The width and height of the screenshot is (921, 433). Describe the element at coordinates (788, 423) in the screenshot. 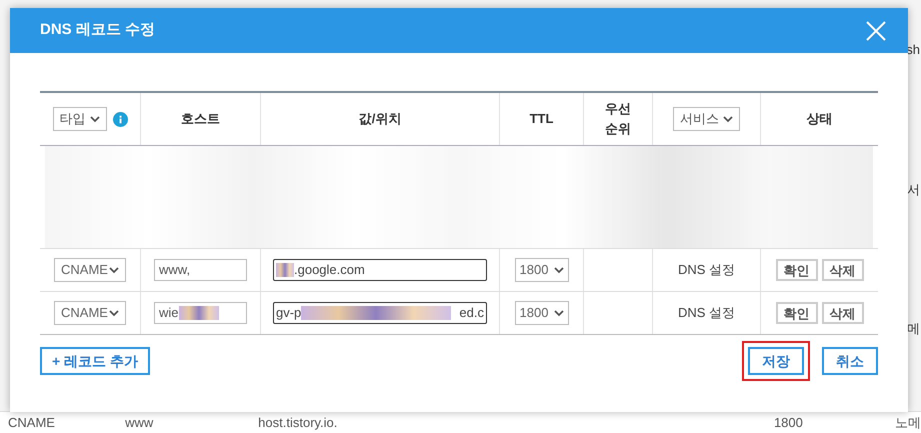

I see `background-cell-text: 1800` at that location.